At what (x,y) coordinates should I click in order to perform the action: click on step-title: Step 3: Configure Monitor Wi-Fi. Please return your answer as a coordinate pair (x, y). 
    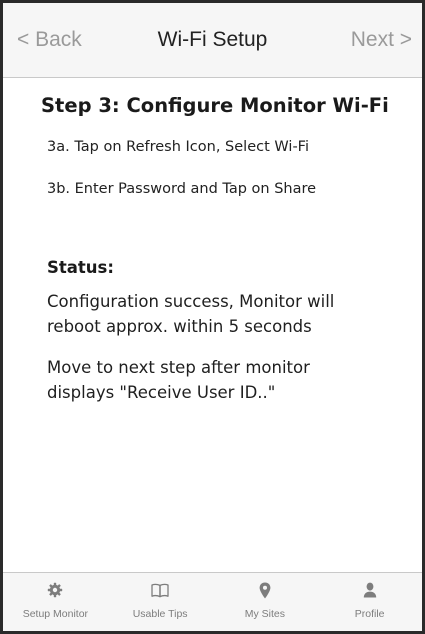
    Looking at the image, I should click on (215, 105).